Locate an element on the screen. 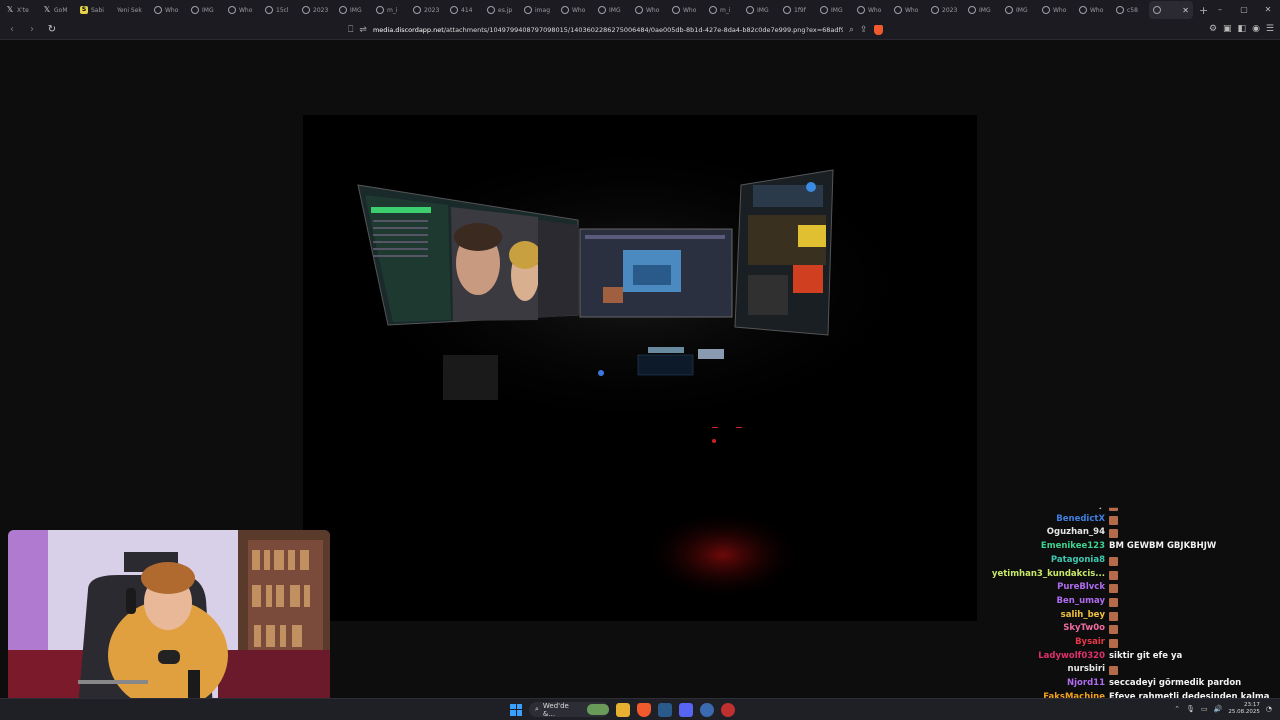  tab-label: Yeni Sek is located at coordinates (129, 10).